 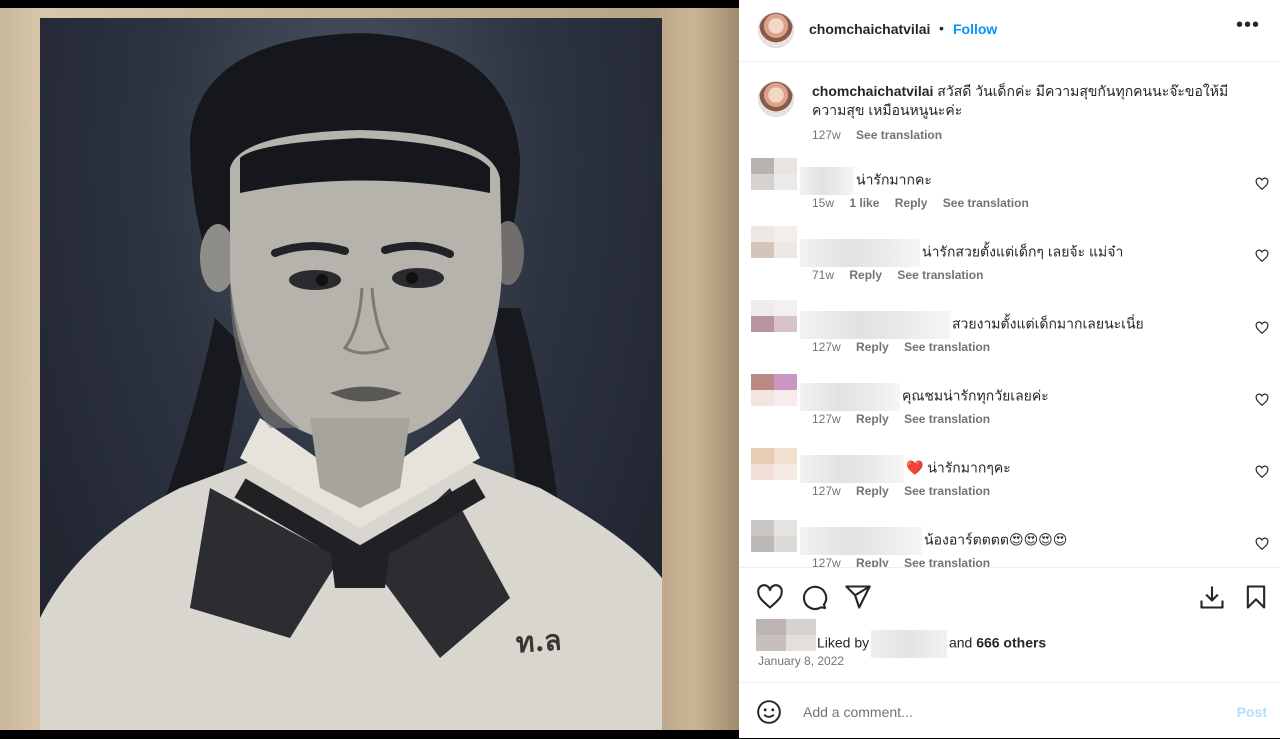 What do you see at coordinates (814, 597) in the screenshot?
I see `comment-icon` at bounding box center [814, 597].